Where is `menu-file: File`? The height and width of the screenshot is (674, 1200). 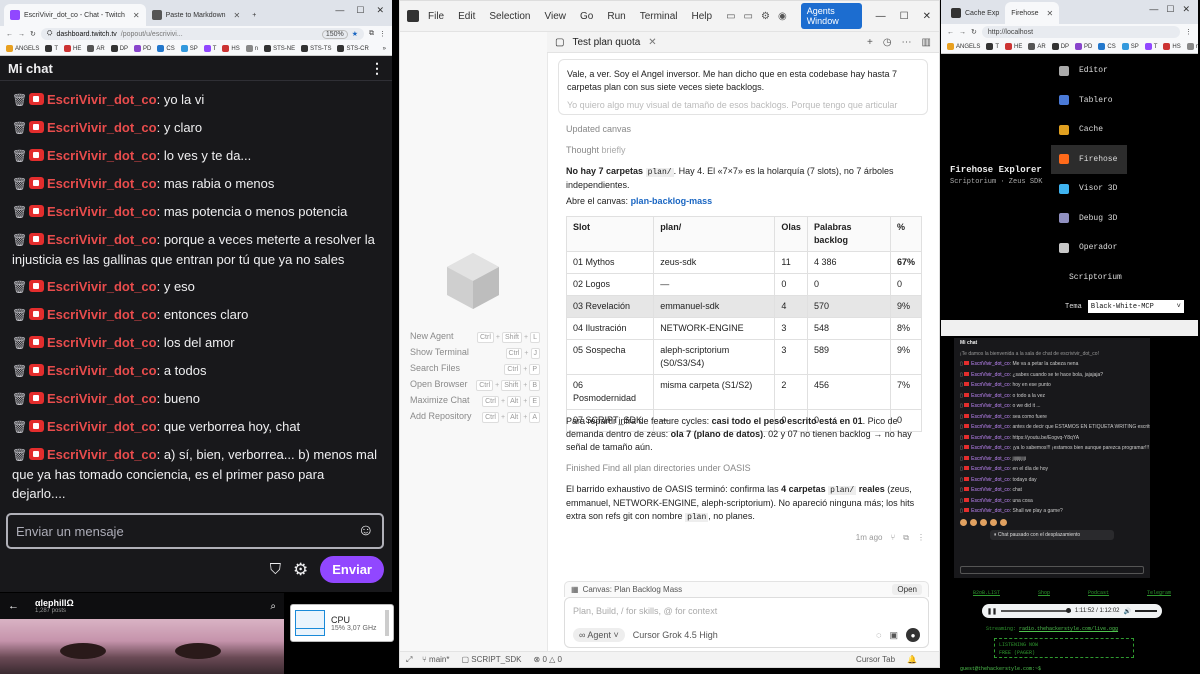 menu-file: File is located at coordinates (436, 16).